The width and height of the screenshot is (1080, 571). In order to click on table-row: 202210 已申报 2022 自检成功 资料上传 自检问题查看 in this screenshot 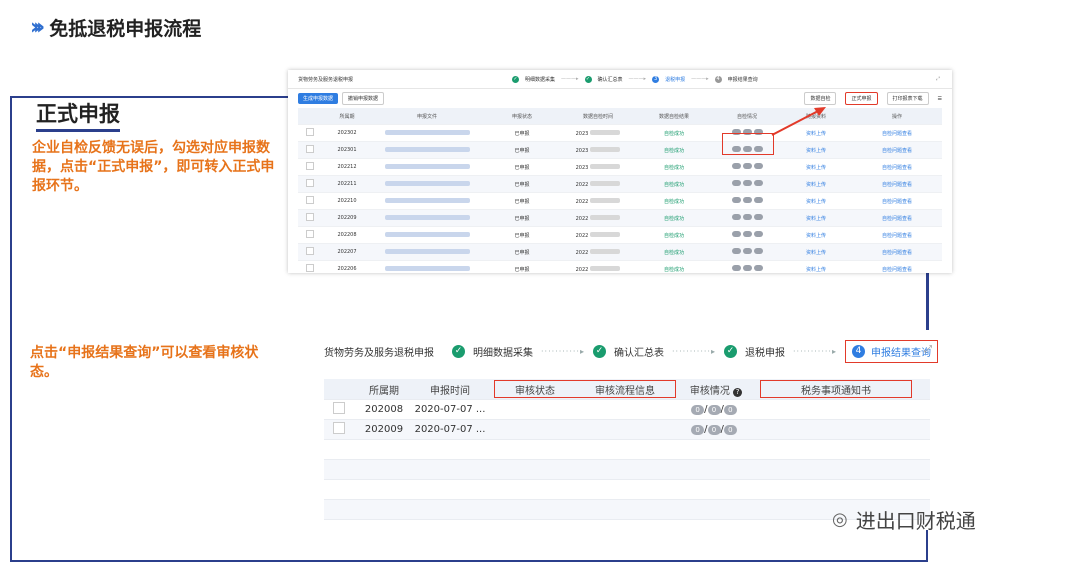, I will do `click(620, 201)`.